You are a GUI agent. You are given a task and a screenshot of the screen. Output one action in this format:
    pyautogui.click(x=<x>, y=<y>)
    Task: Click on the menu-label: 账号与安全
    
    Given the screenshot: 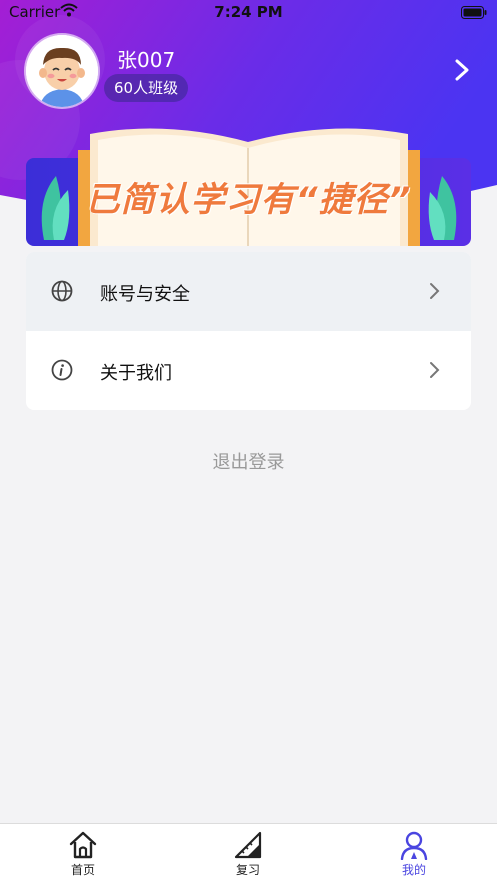 What is the action you would take?
    pyautogui.click(x=145, y=294)
    